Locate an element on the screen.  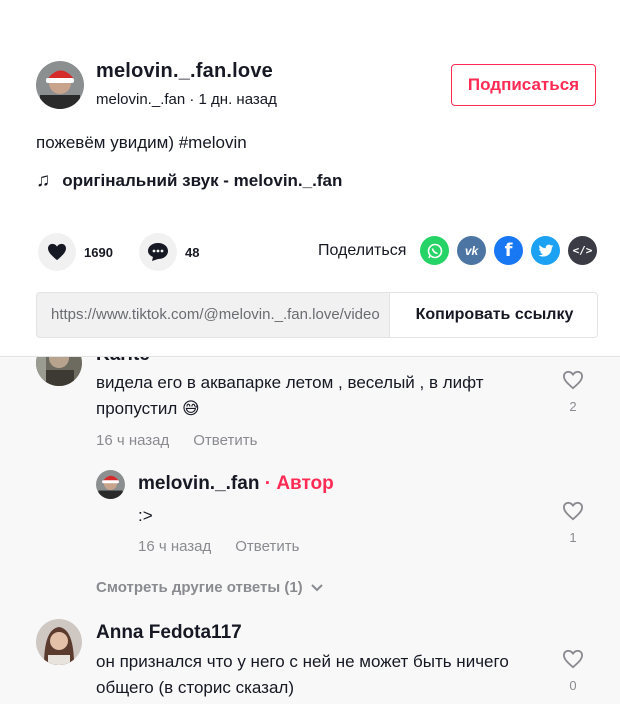
comment-like: 2 is located at coordinates (573, 392).